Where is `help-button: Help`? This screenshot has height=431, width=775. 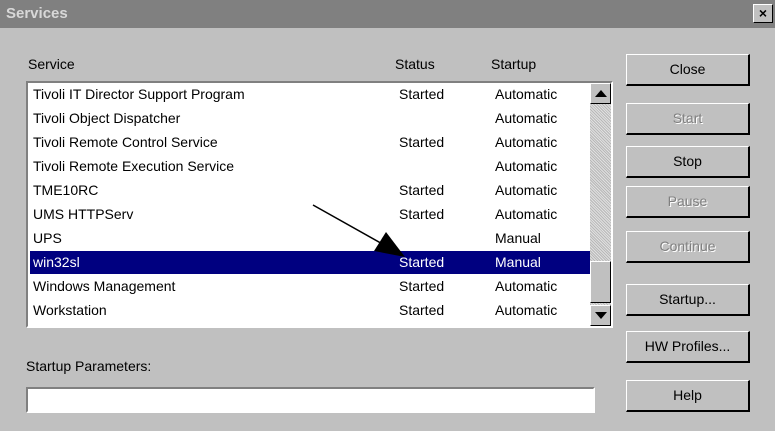
help-button: Help is located at coordinates (688, 396).